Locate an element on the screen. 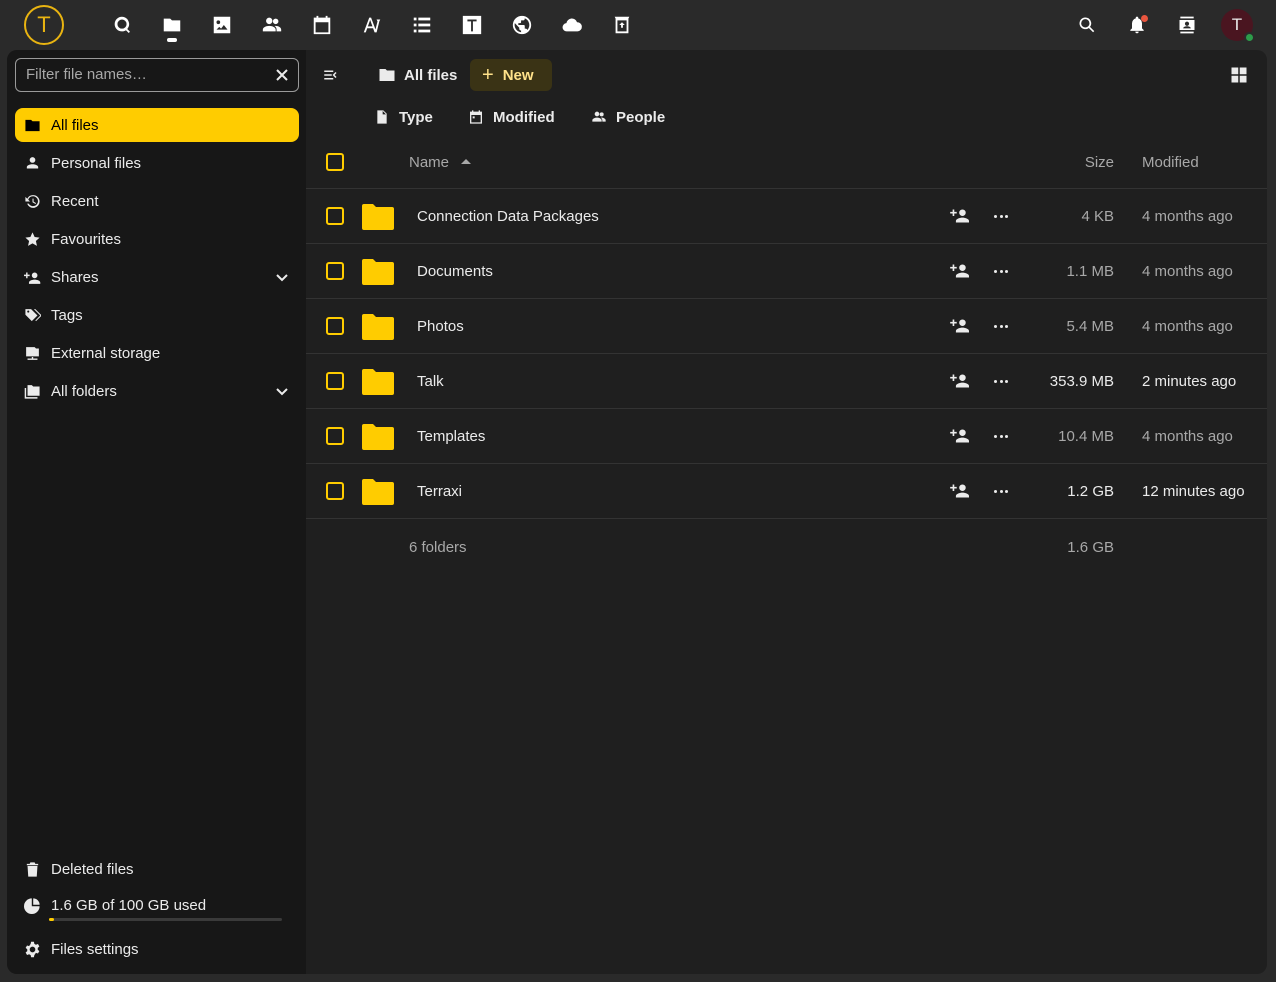 Image resolution: width=1276 pixels, height=982 pixels. tasks-icon is located at coordinates (422, 25).